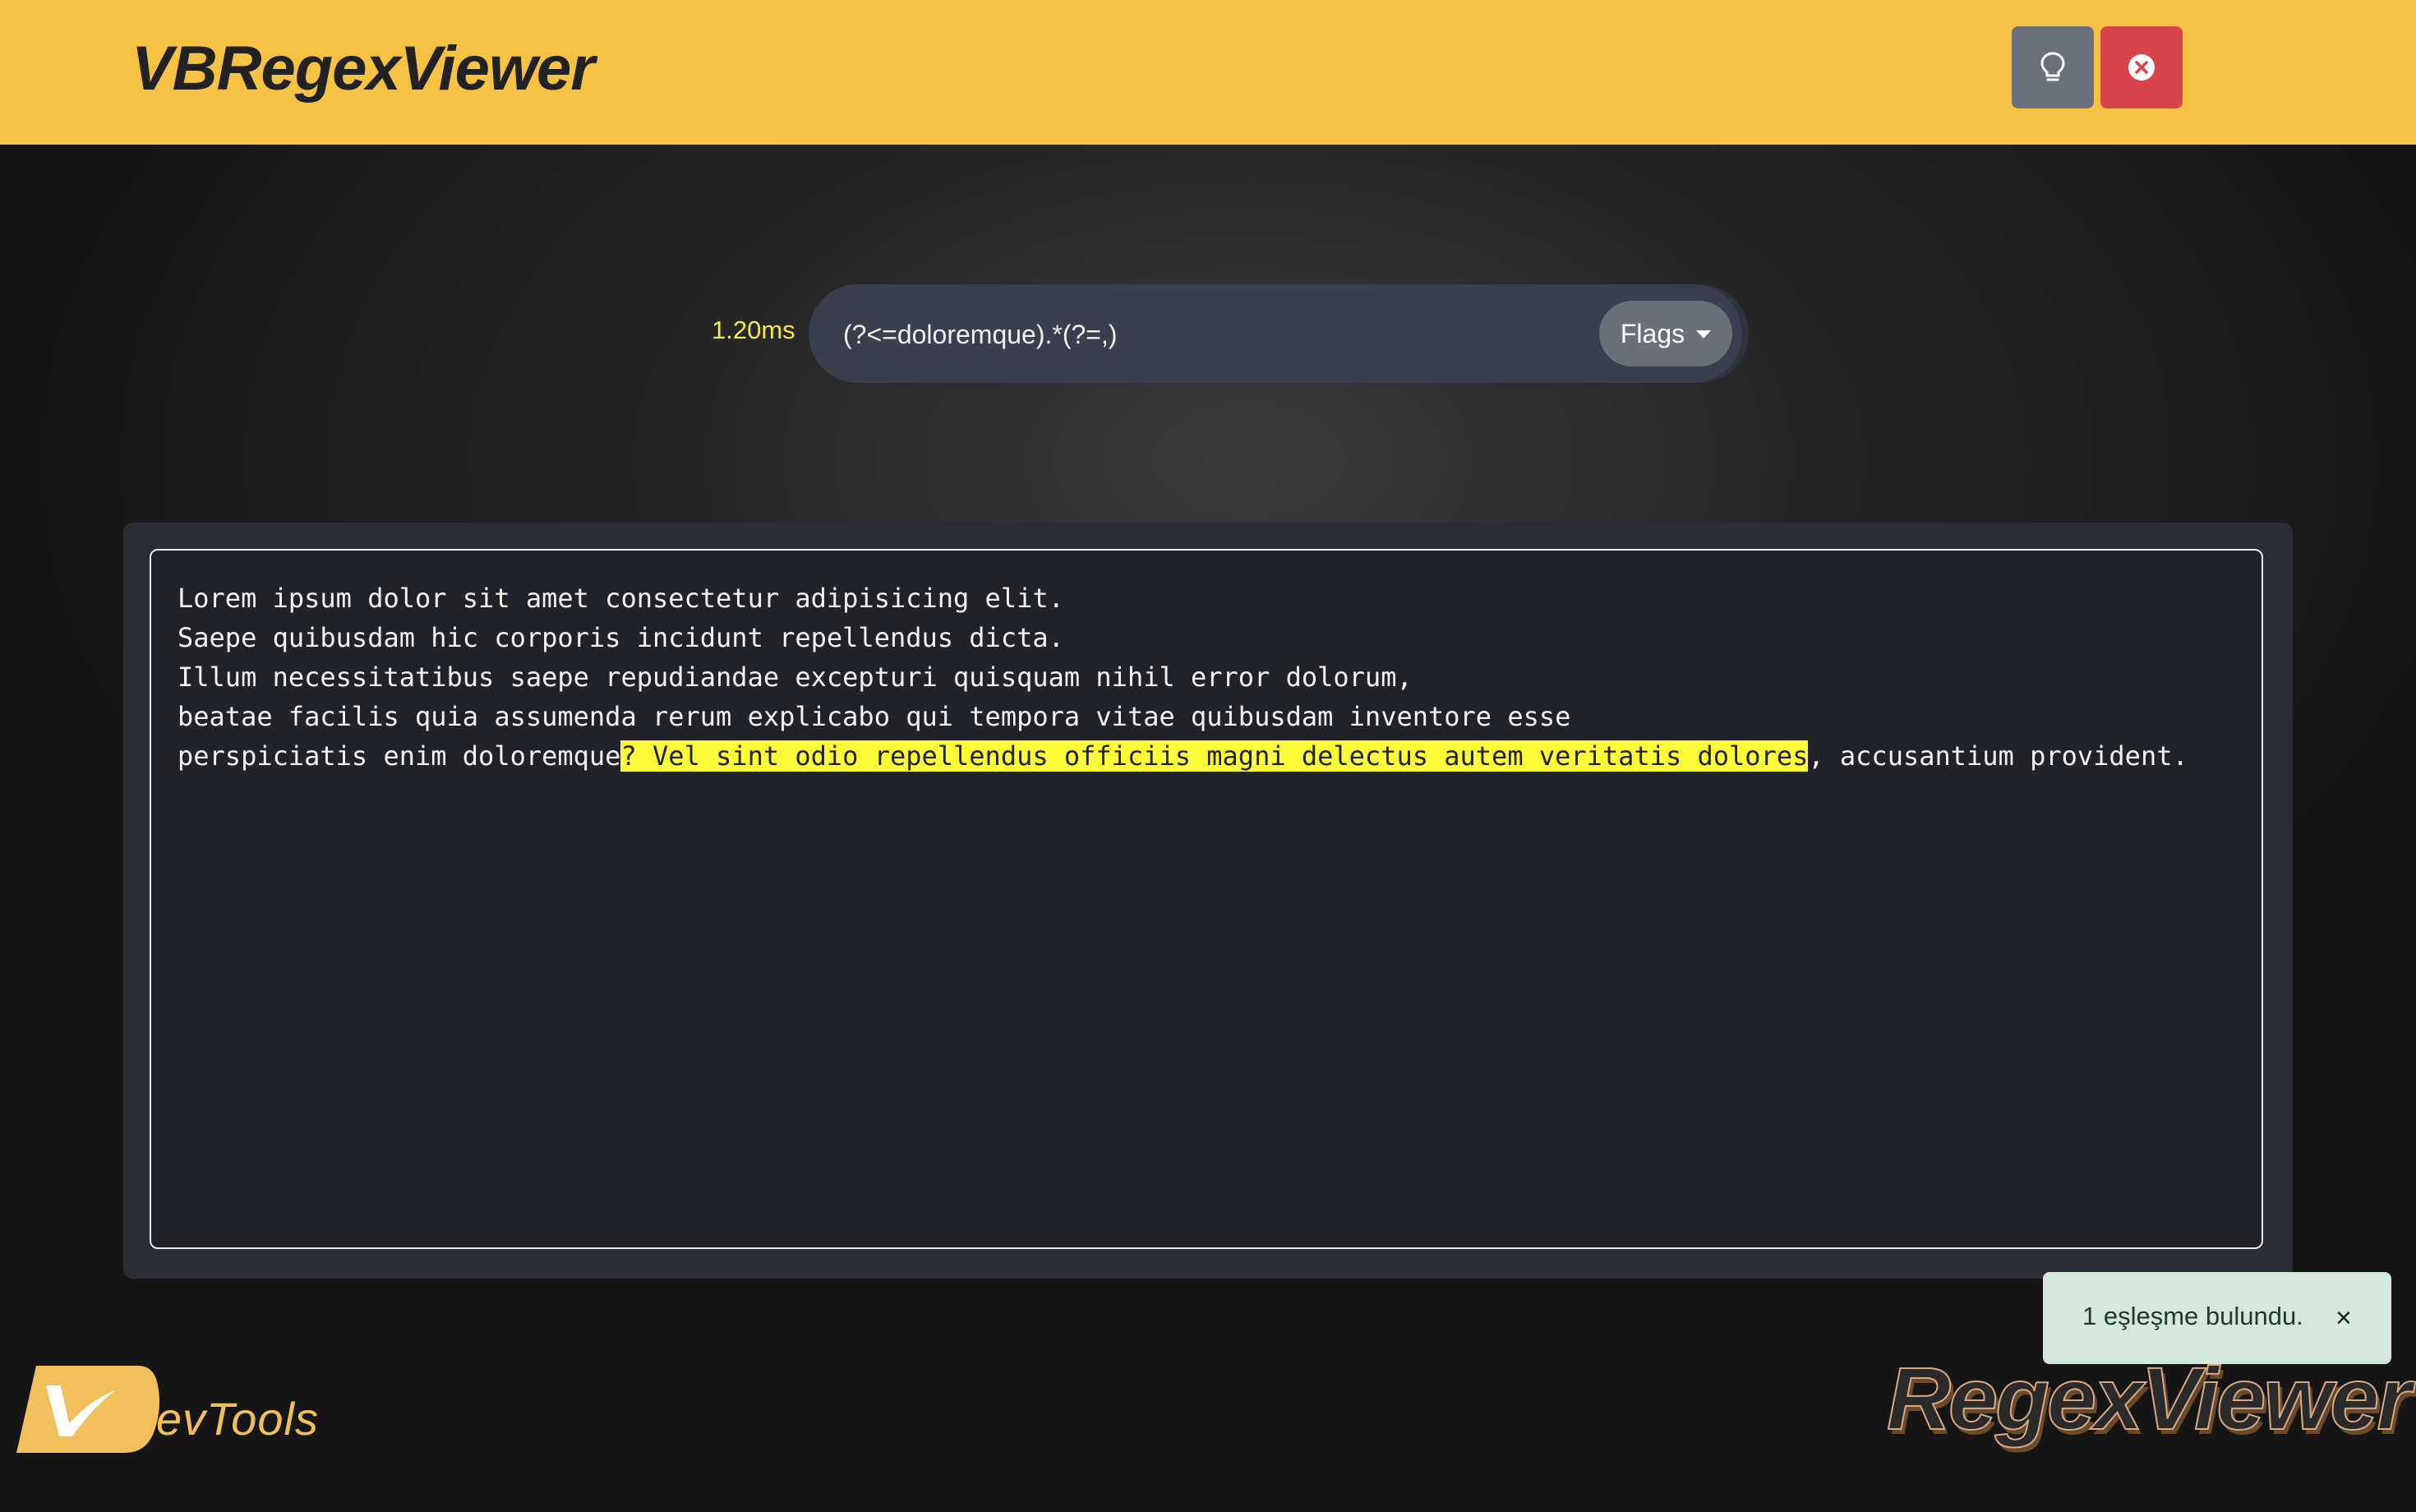 The width and height of the screenshot is (2416, 1512). Describe the element at coordinates (753, 330) in the screenshot. I see `execution-time: 1.20ms` at that location.